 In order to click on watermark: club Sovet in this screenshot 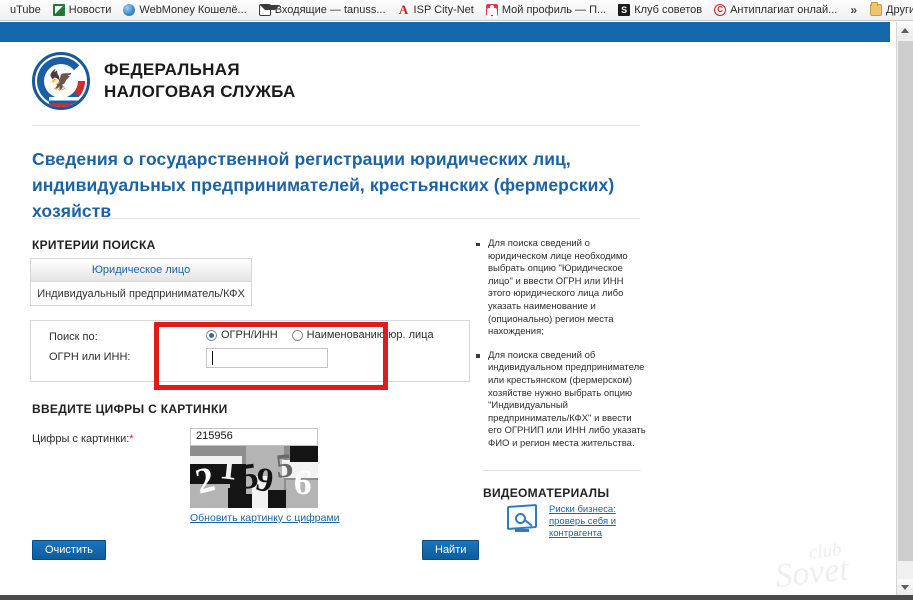, I will do `click(831, 564)`.